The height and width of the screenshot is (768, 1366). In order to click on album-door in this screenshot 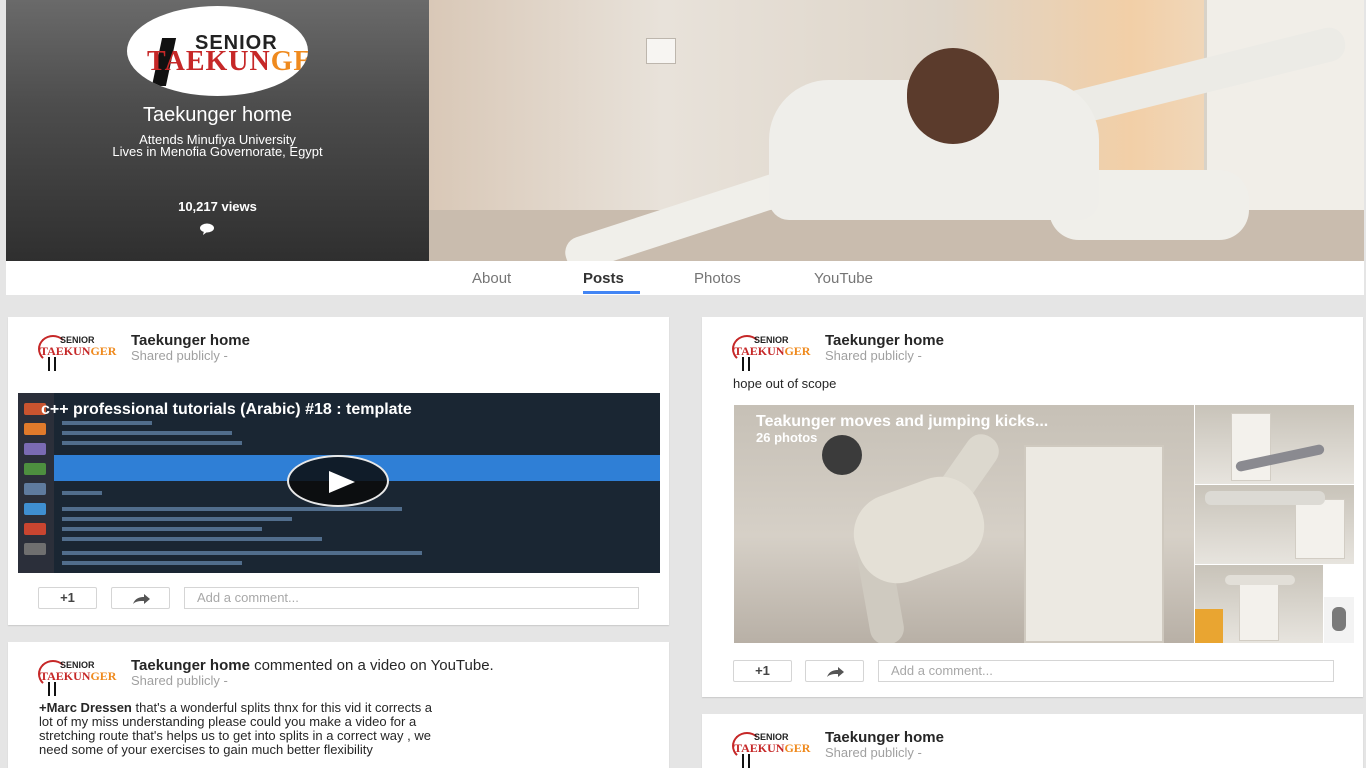, I will do `click(1094, 544)`.